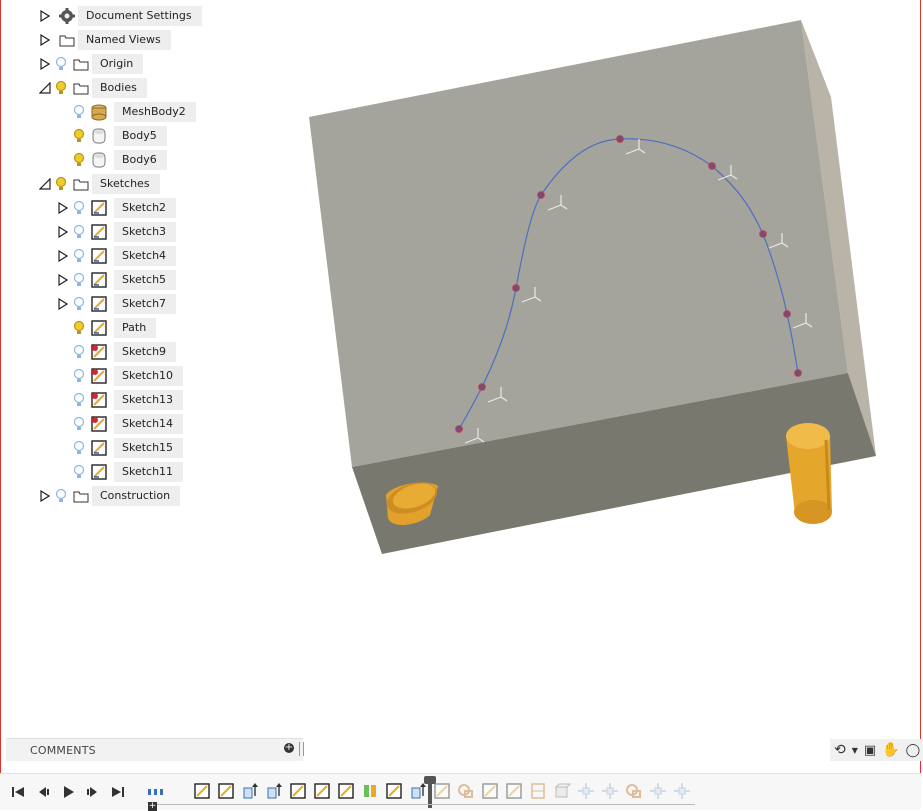  What do you see at coordinates (155, 112) in the screenshot?
I see `browser-item-label: MeshBody2` at bounding box center [155, 112].